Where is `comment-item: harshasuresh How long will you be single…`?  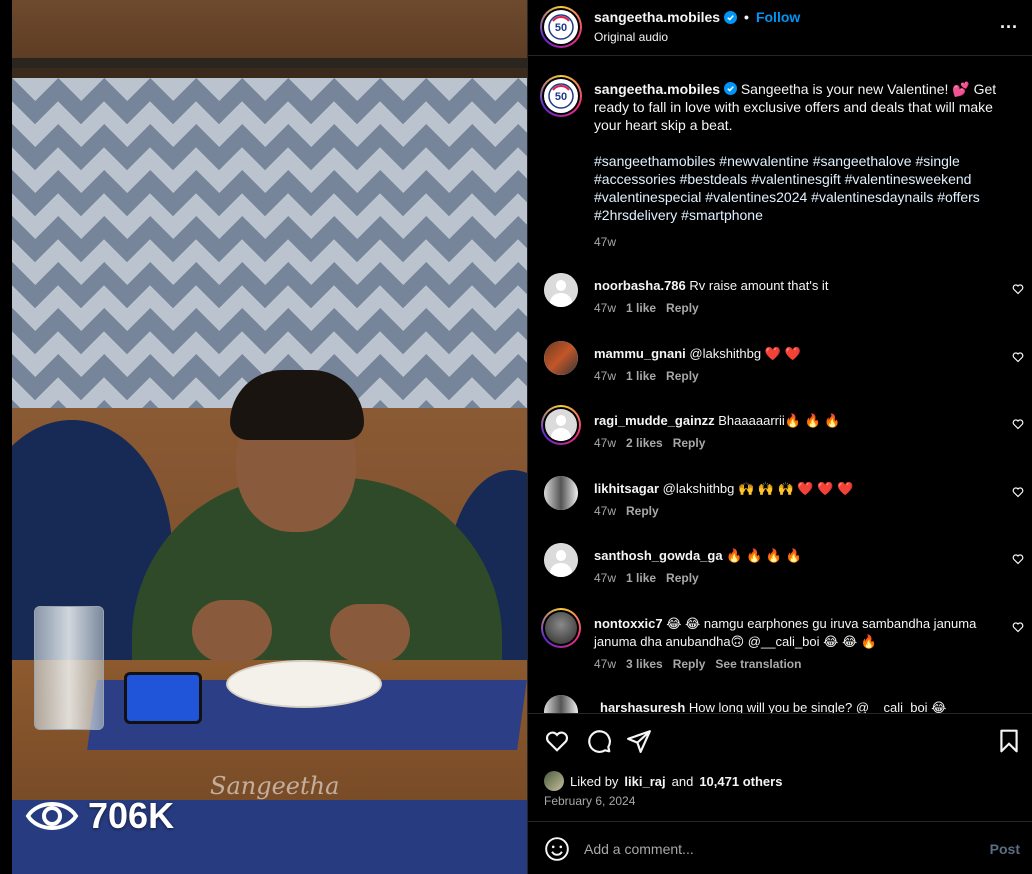
comment-item: harshasuresh How long will you be single… is located at coordinates (780, 704).